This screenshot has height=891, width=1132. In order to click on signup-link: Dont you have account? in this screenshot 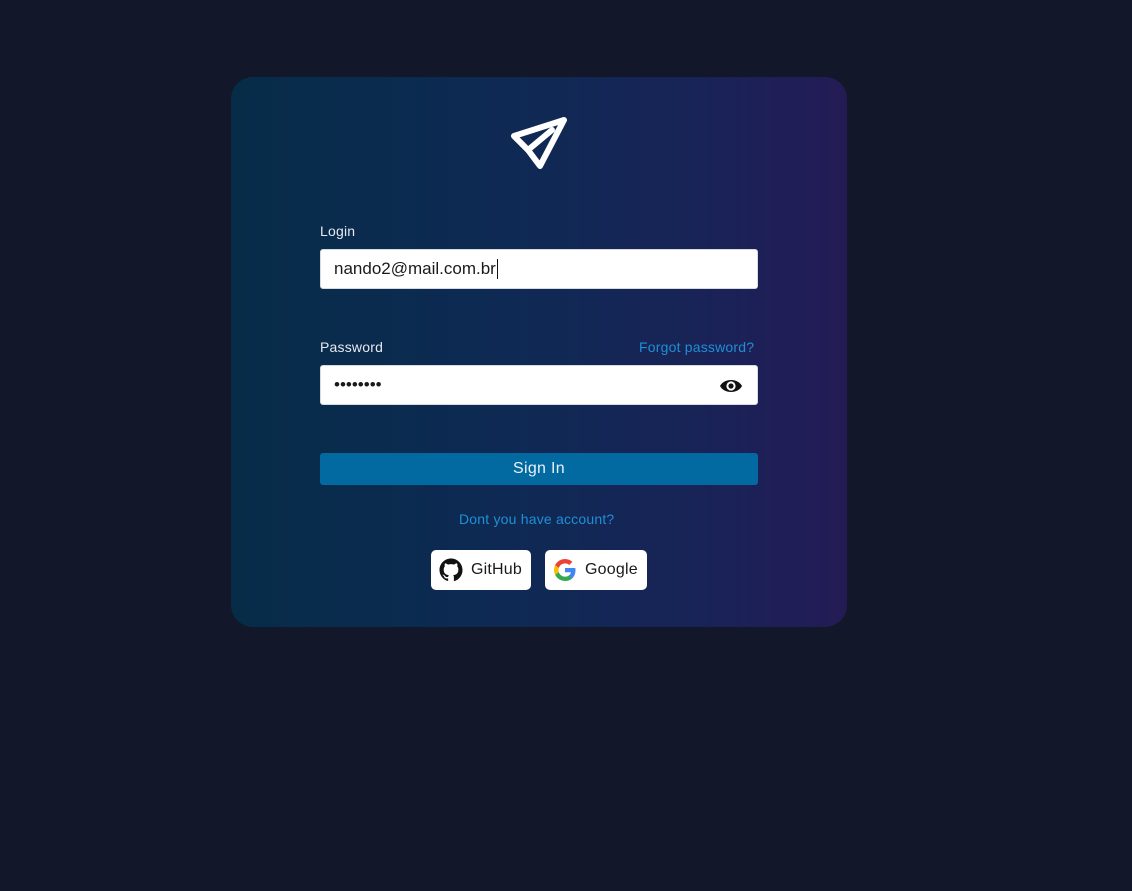, I will do `click(536, 519)`.